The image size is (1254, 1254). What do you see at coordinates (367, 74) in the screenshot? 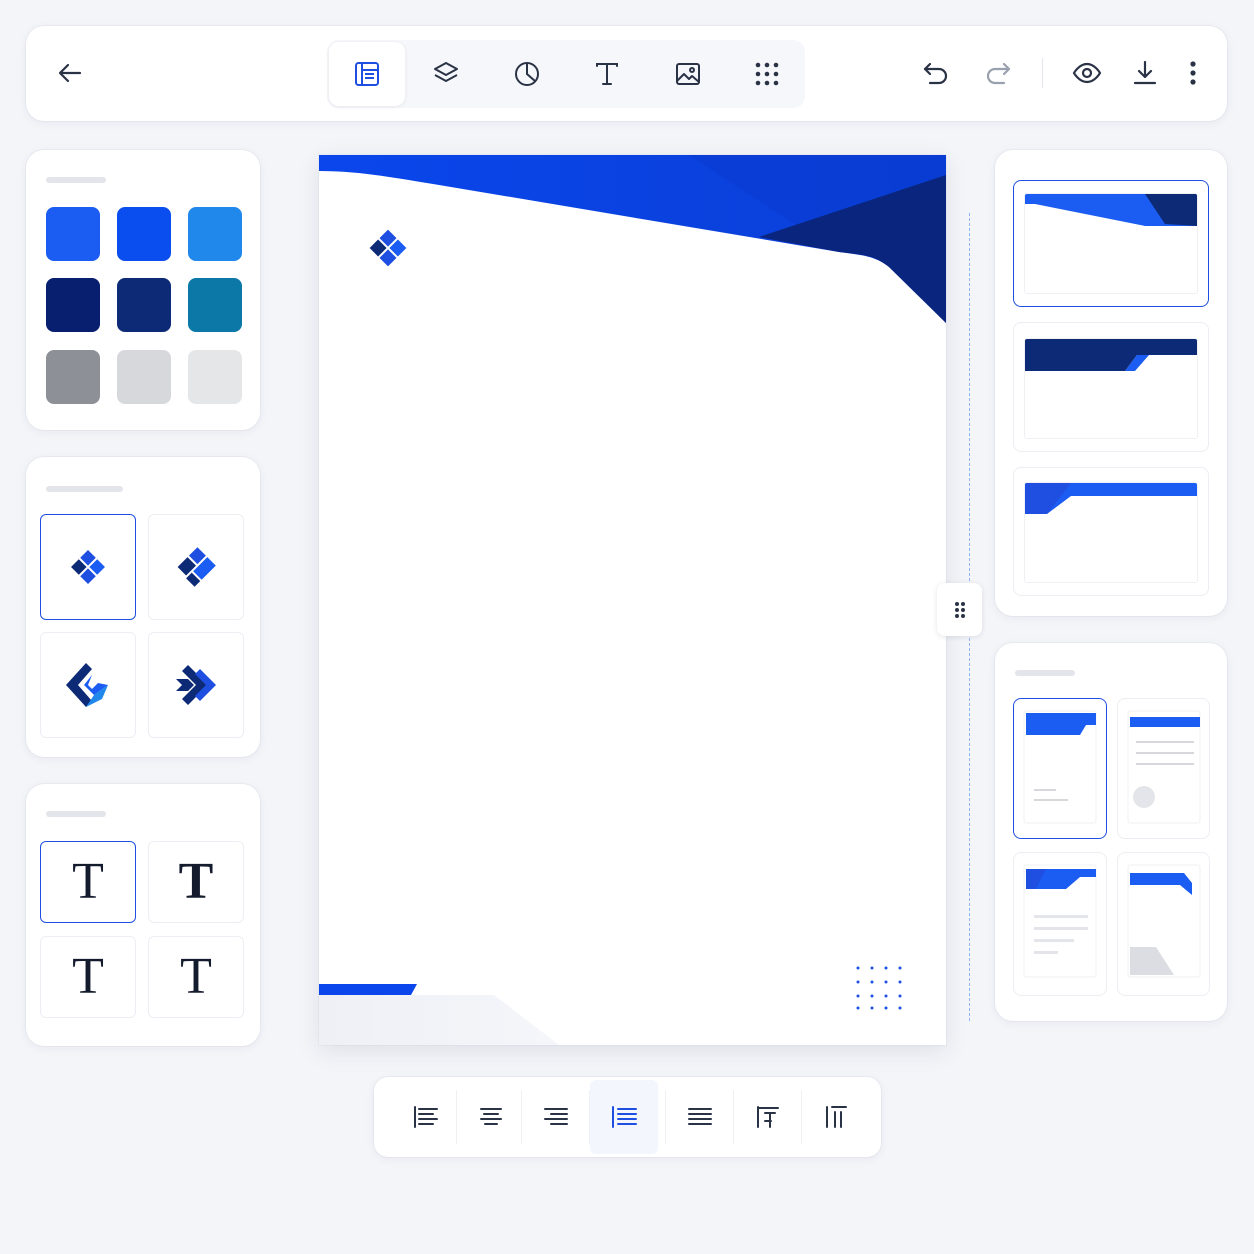
I see `layout-icon` at bounding box center [367, 74].